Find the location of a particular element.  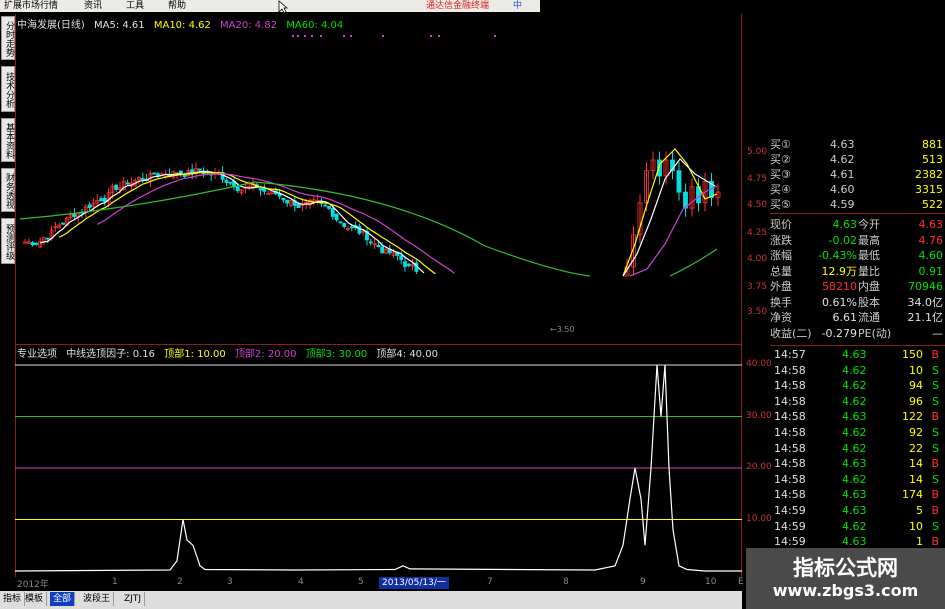

side-tab-bar: 分时走势 技术分析 基本资料 财务透视 预测评级 is located at coordinates (8, 144).